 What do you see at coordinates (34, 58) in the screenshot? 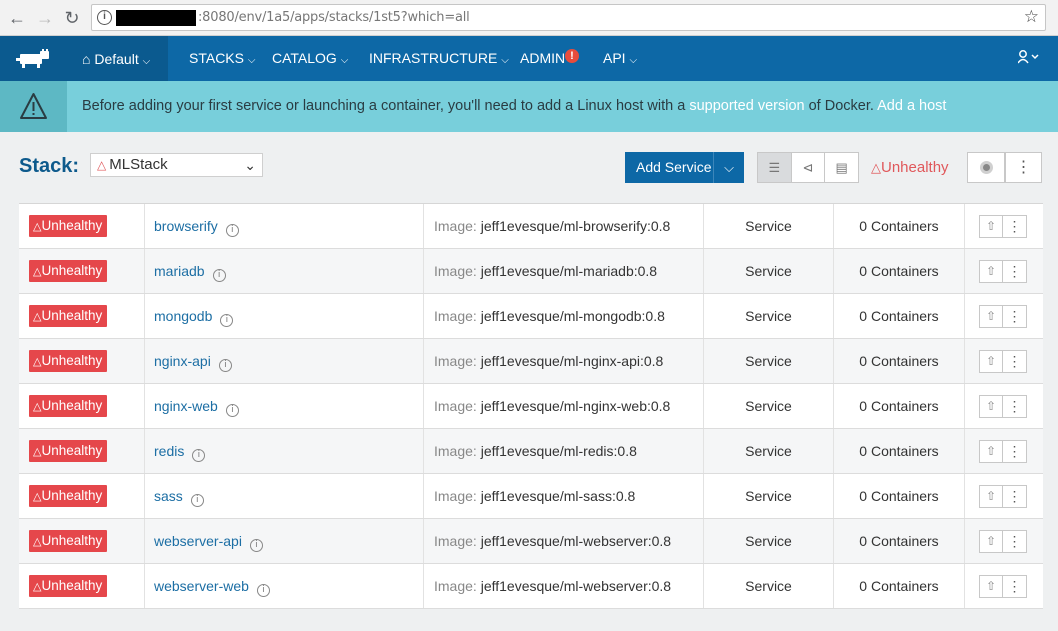
I see `rancher-logo` at bounding box center [34, 58].